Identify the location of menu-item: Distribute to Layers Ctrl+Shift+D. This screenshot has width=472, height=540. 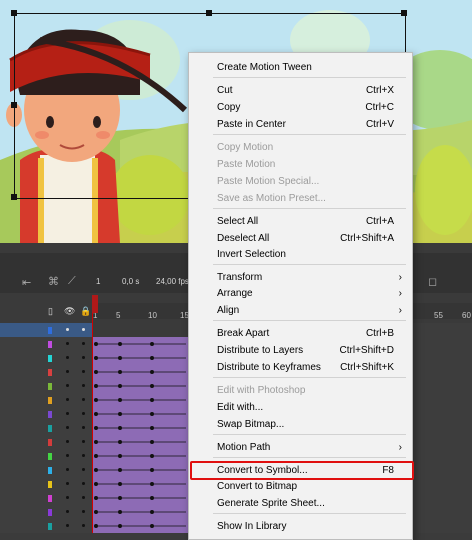
(300, 350).